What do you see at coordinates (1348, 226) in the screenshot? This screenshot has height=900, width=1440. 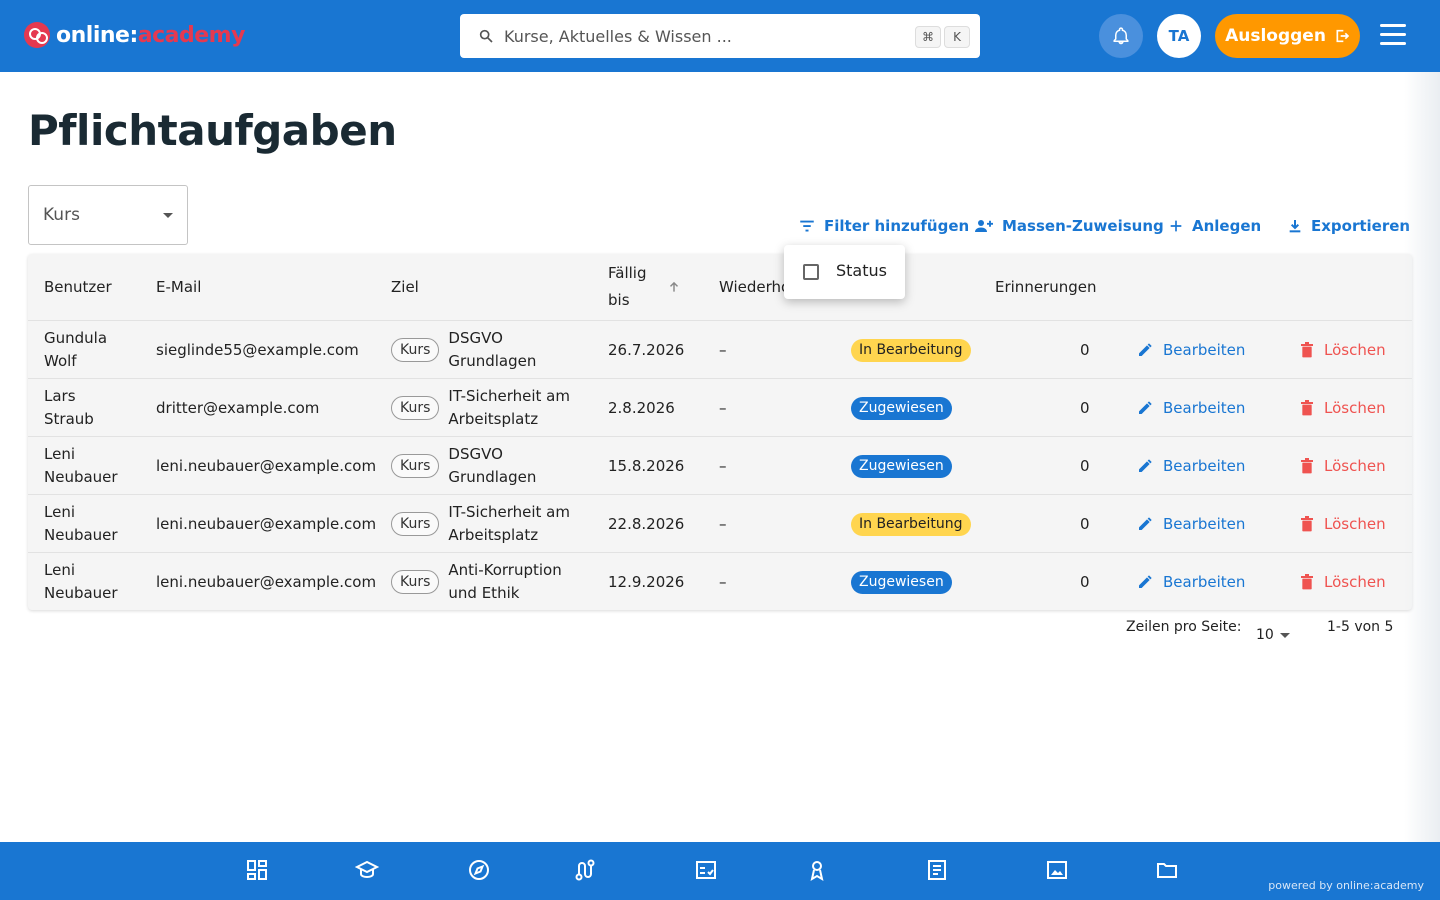 I see `export-button: Exportieren` at bounding box center [1348, 226].